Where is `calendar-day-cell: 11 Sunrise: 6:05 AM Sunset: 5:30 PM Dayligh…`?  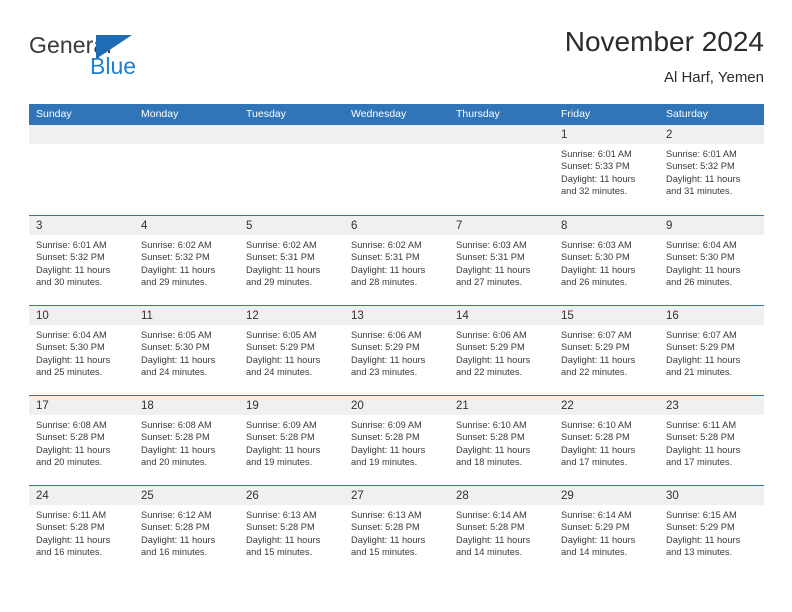 calendar-day-cell: 11 Sunrise: 6:05 AM Sunset: 5:30 PM Dayligh… is located at coordinates (186, 350).